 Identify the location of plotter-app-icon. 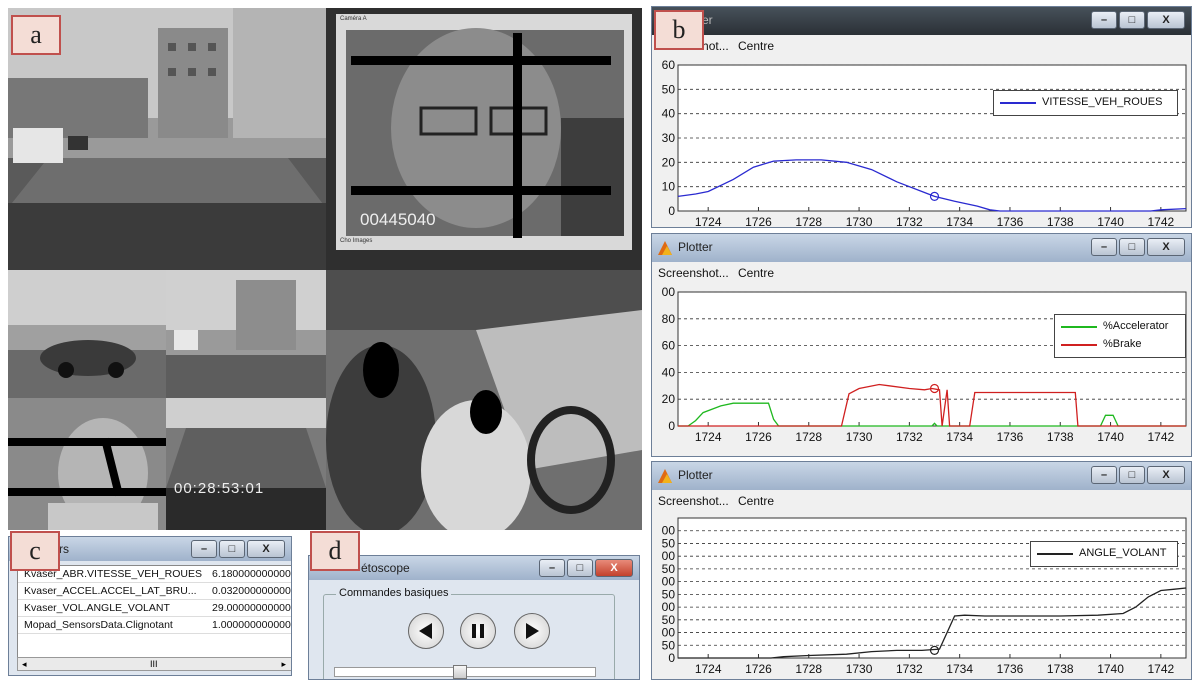
(665, 248).